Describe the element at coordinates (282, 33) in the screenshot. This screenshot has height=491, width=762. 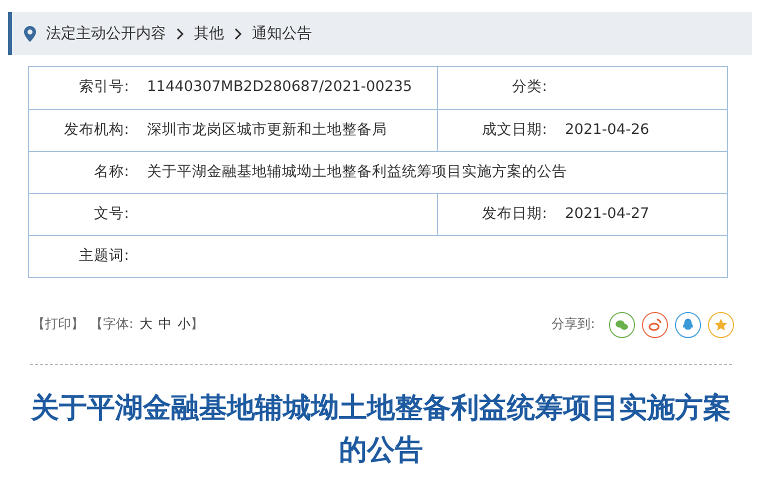
I see `breadcrumb-link: 通知公告` at that location.